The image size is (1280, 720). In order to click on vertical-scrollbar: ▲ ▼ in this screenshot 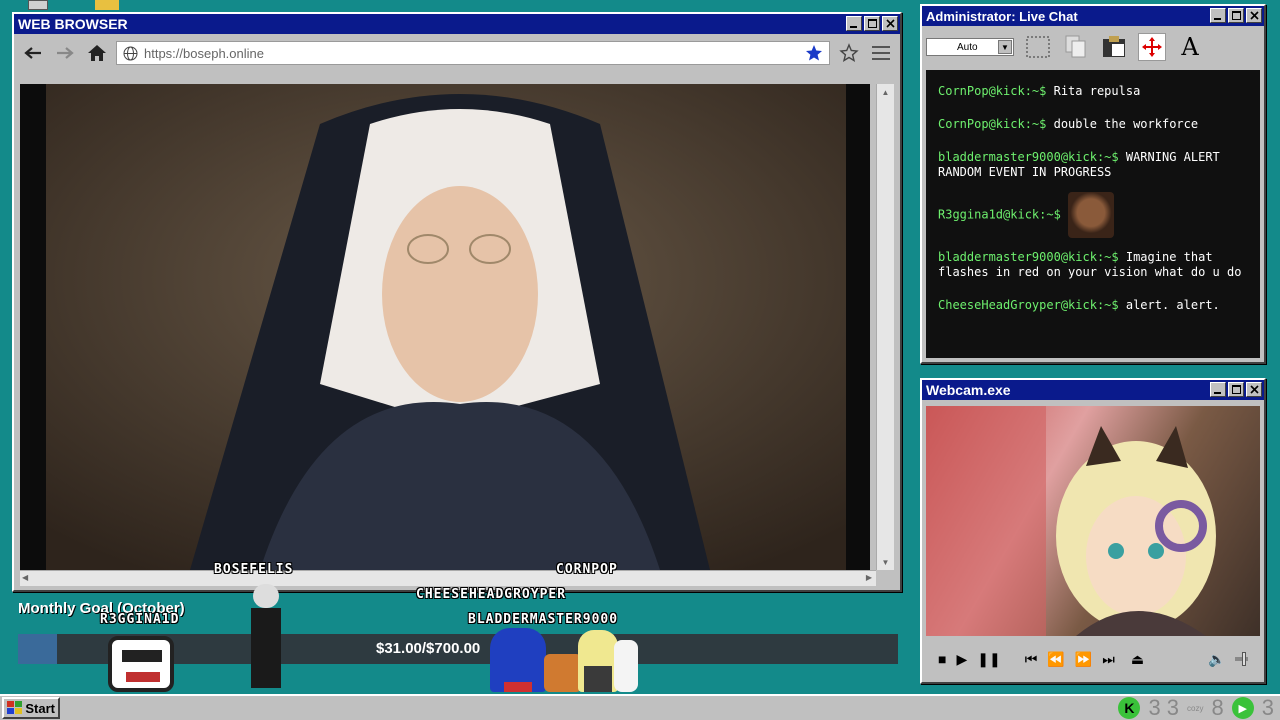, I will do `click(885, 327)`.